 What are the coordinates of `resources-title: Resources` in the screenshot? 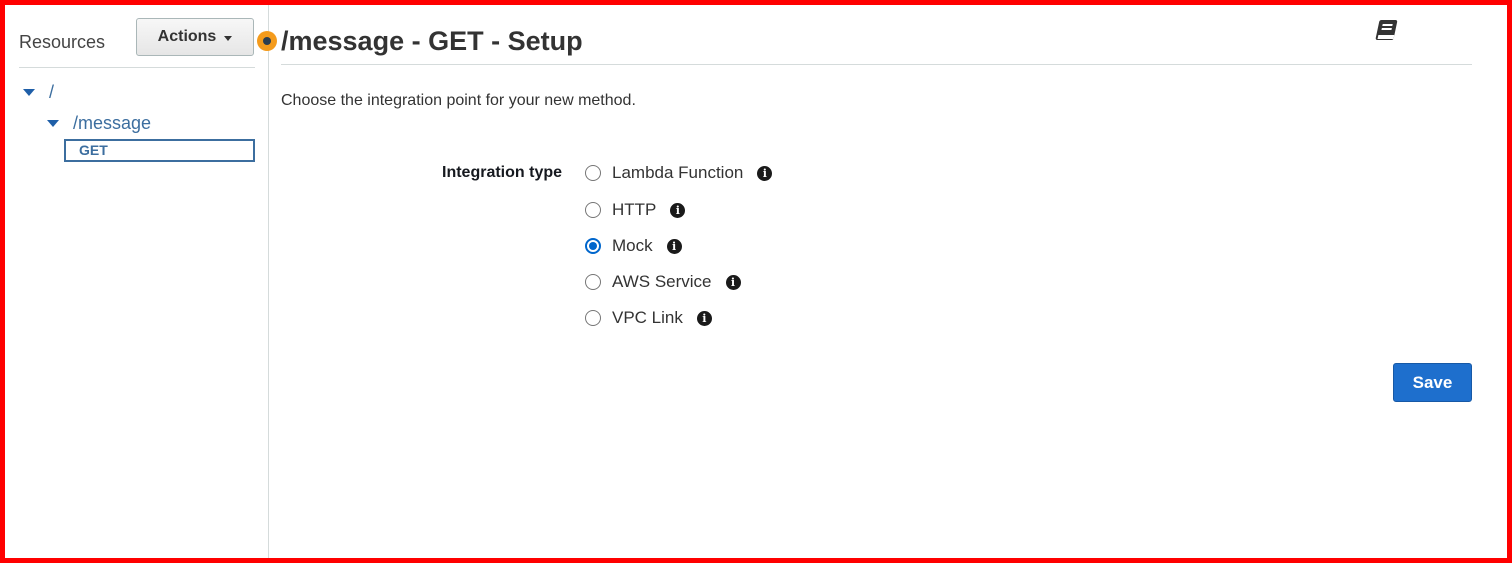 It's located at (62, 42).